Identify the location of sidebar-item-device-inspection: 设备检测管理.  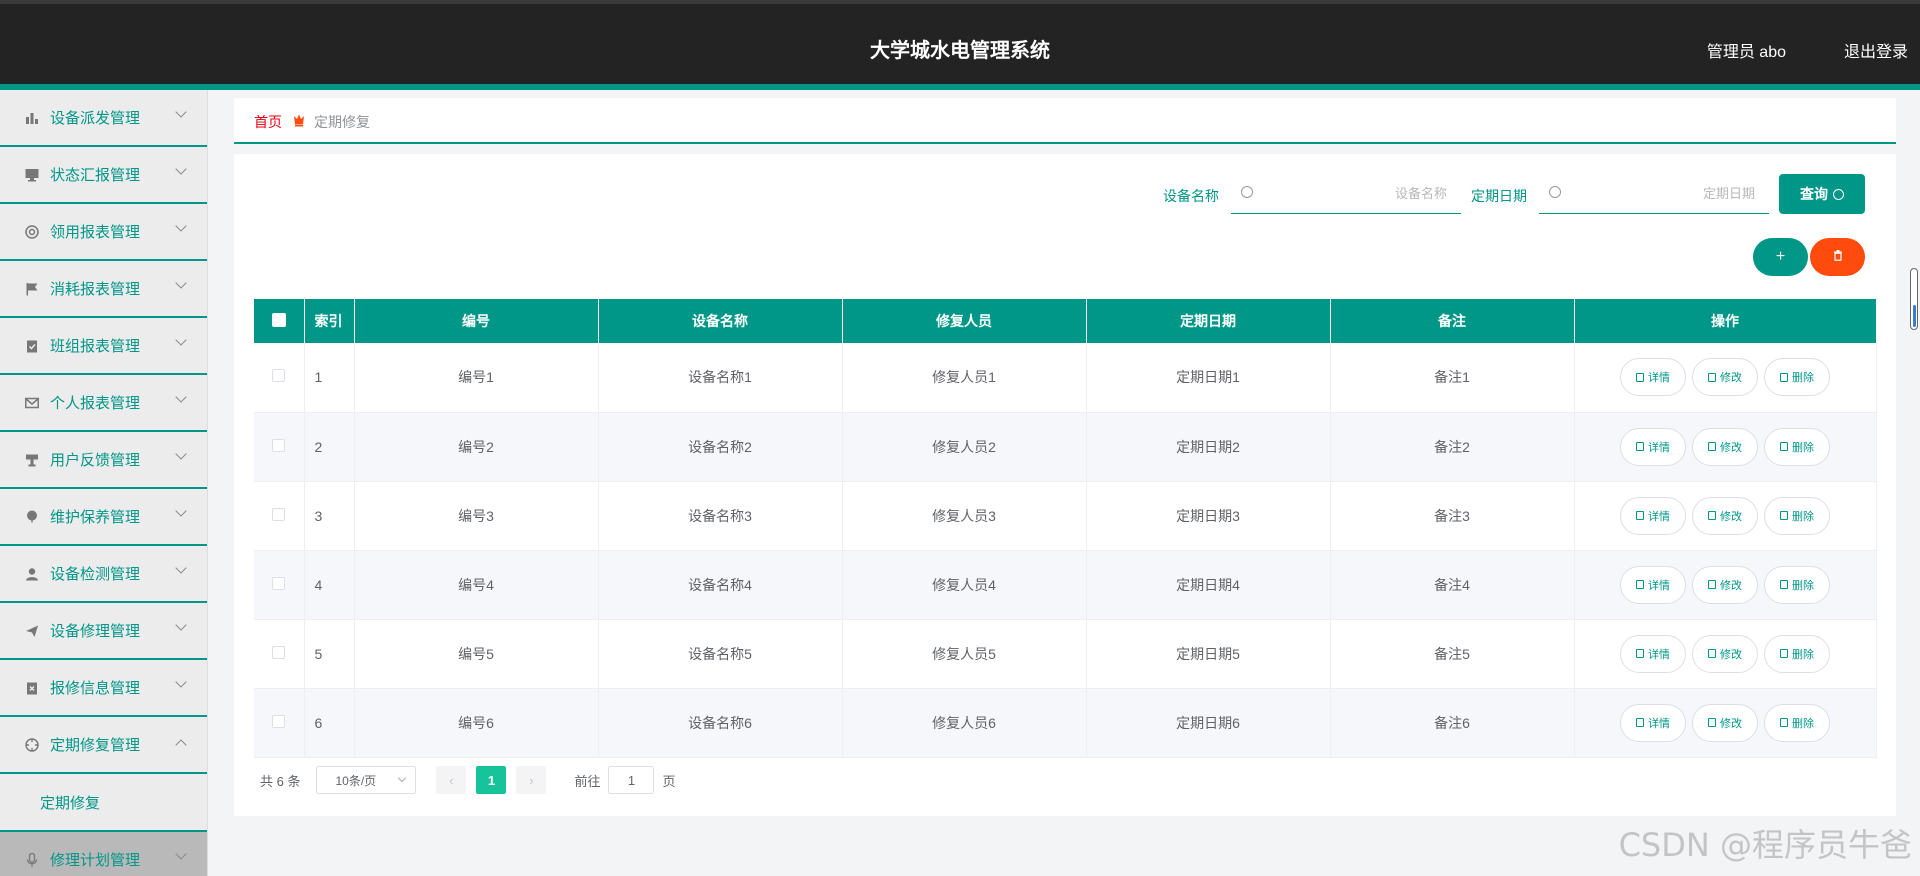
(103, 574).